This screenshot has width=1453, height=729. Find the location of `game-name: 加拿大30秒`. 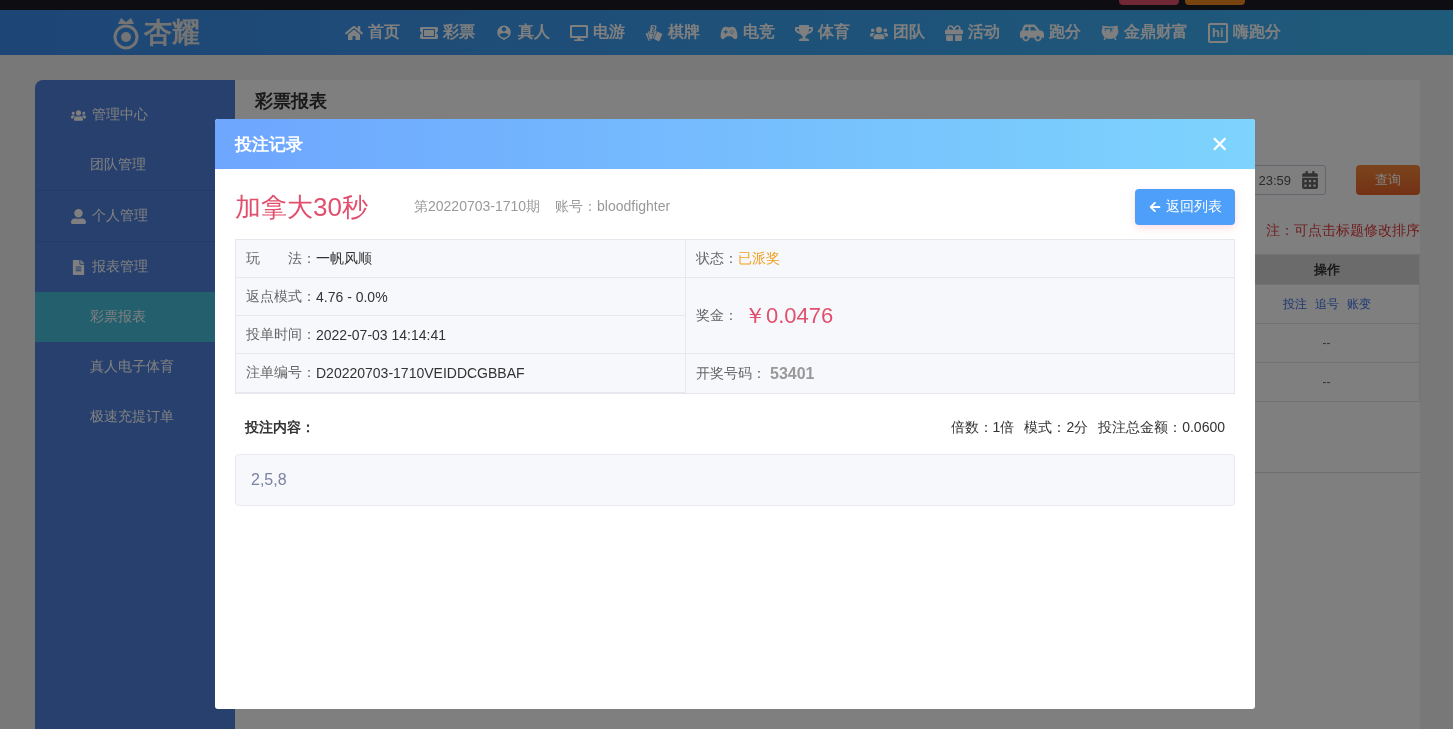

game-name: 加拿大30秒 is located at coordinates (302, 207).